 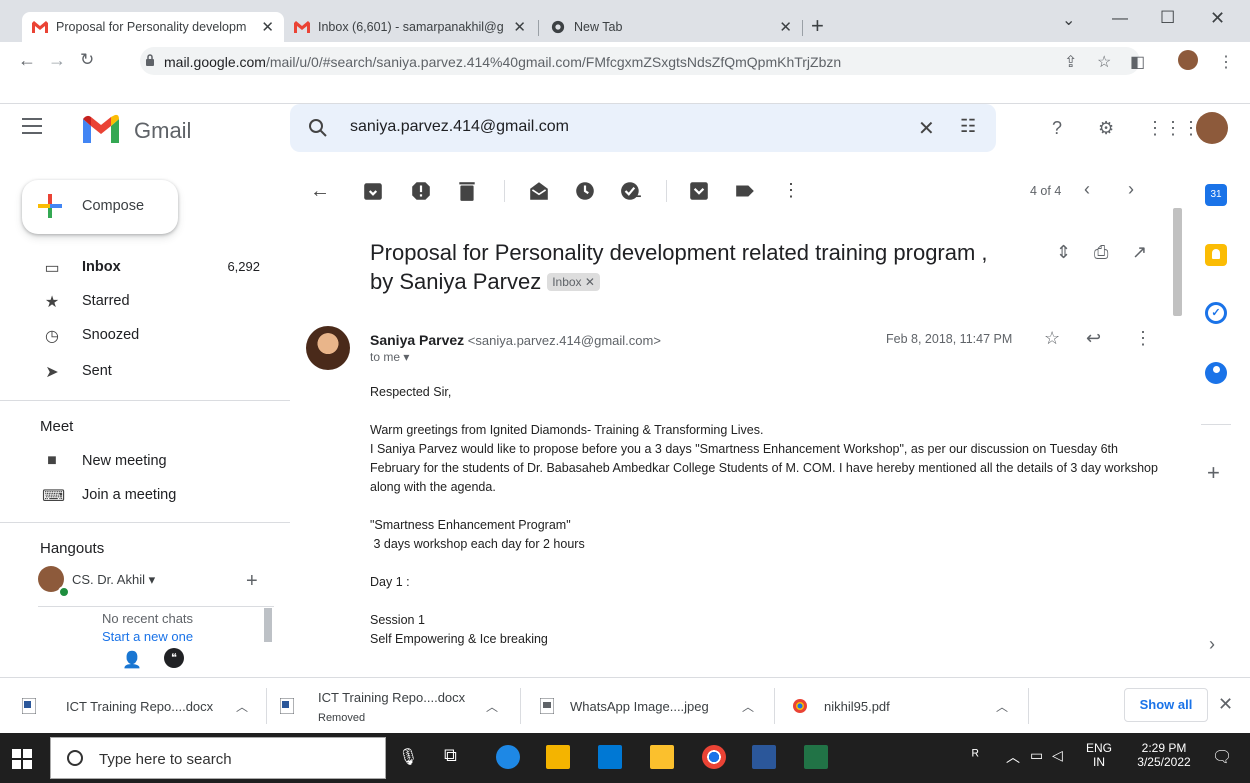 I want to click on sidebar-item-inbox: ▭ Inbox 6,292, so click(x=145, y=268).